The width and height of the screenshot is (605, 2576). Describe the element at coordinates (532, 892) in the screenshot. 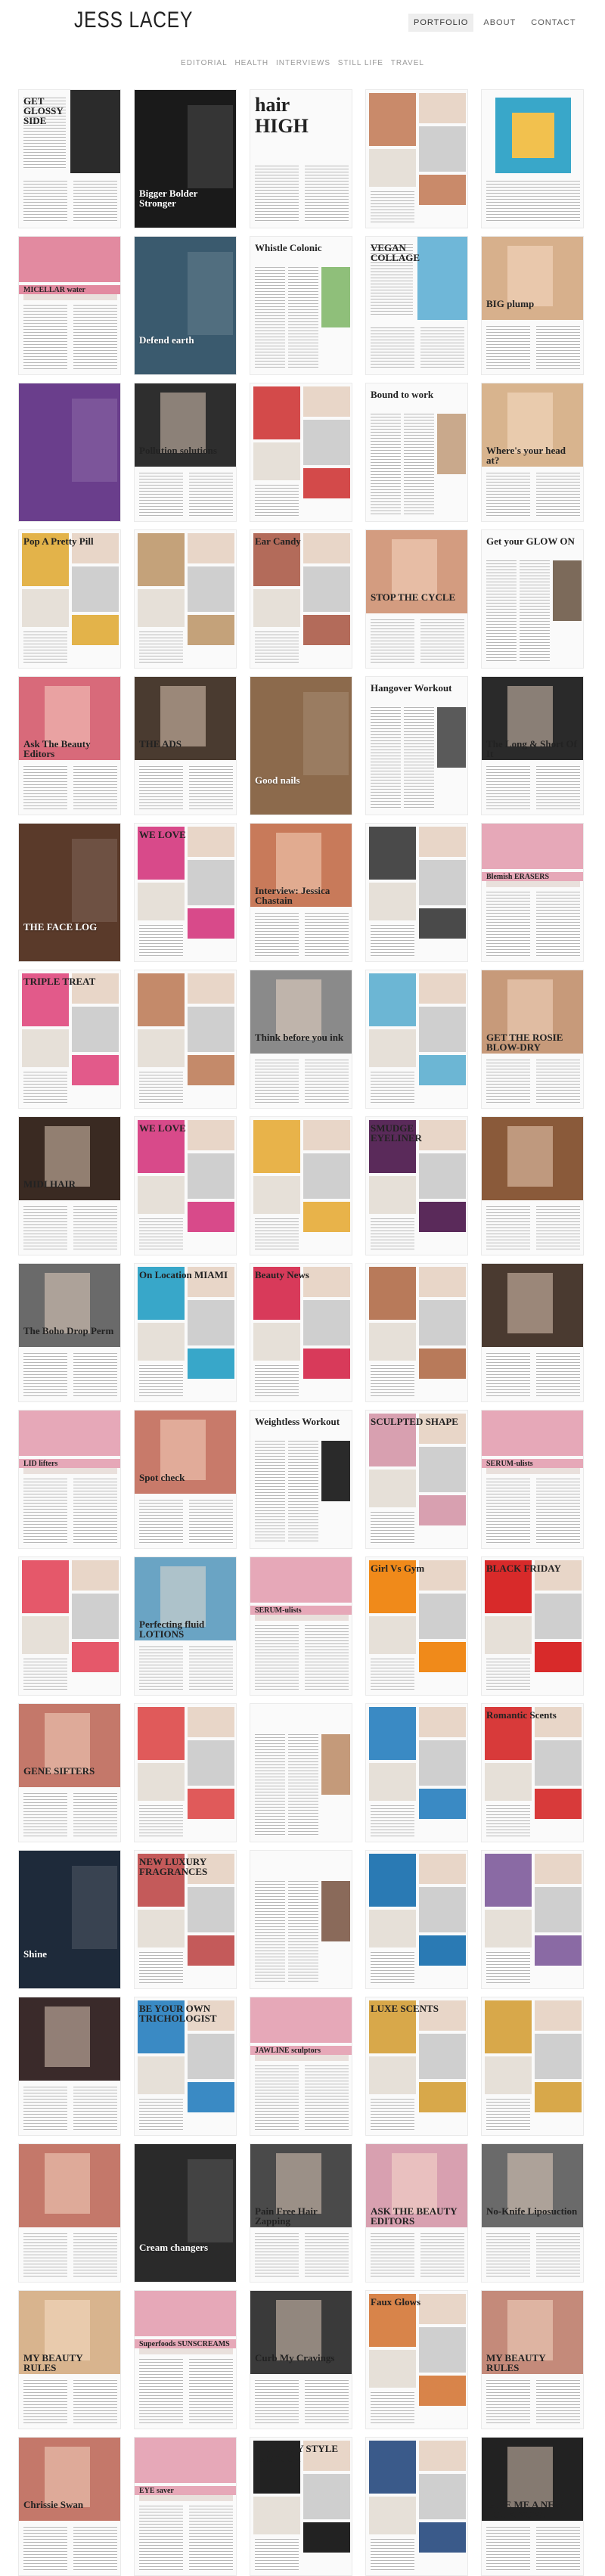

I see `portfolio-thumbnail: Blemish ERASERS` at that location.